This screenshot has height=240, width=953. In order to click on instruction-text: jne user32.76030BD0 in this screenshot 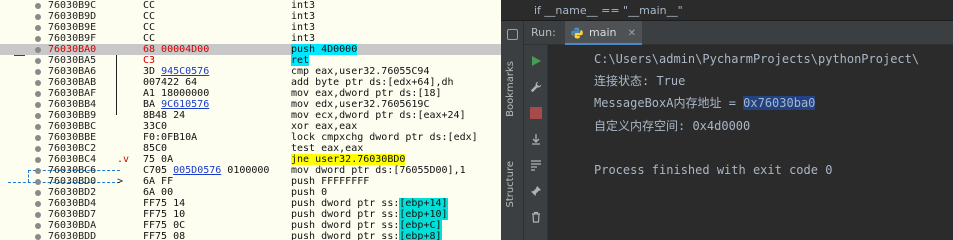, I will do `click(348, 159)`.